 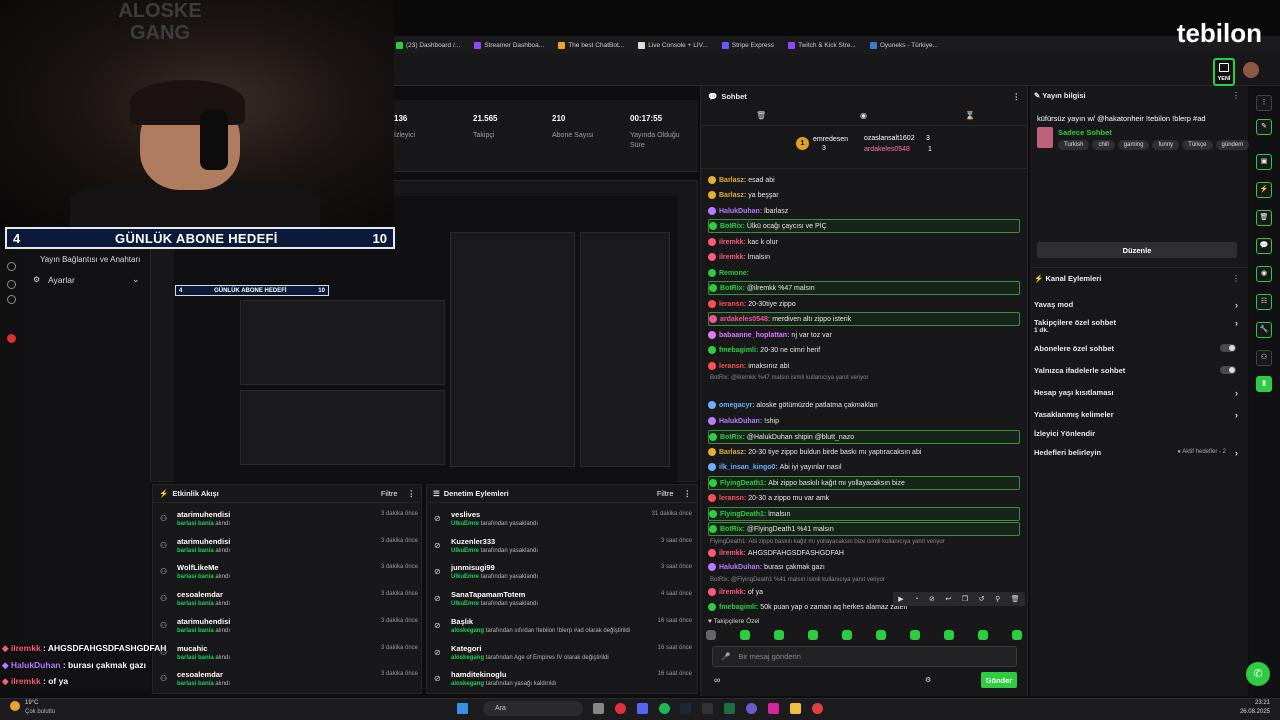 I want to click on ban-icon: ⊘, so click(x=932, y=599).